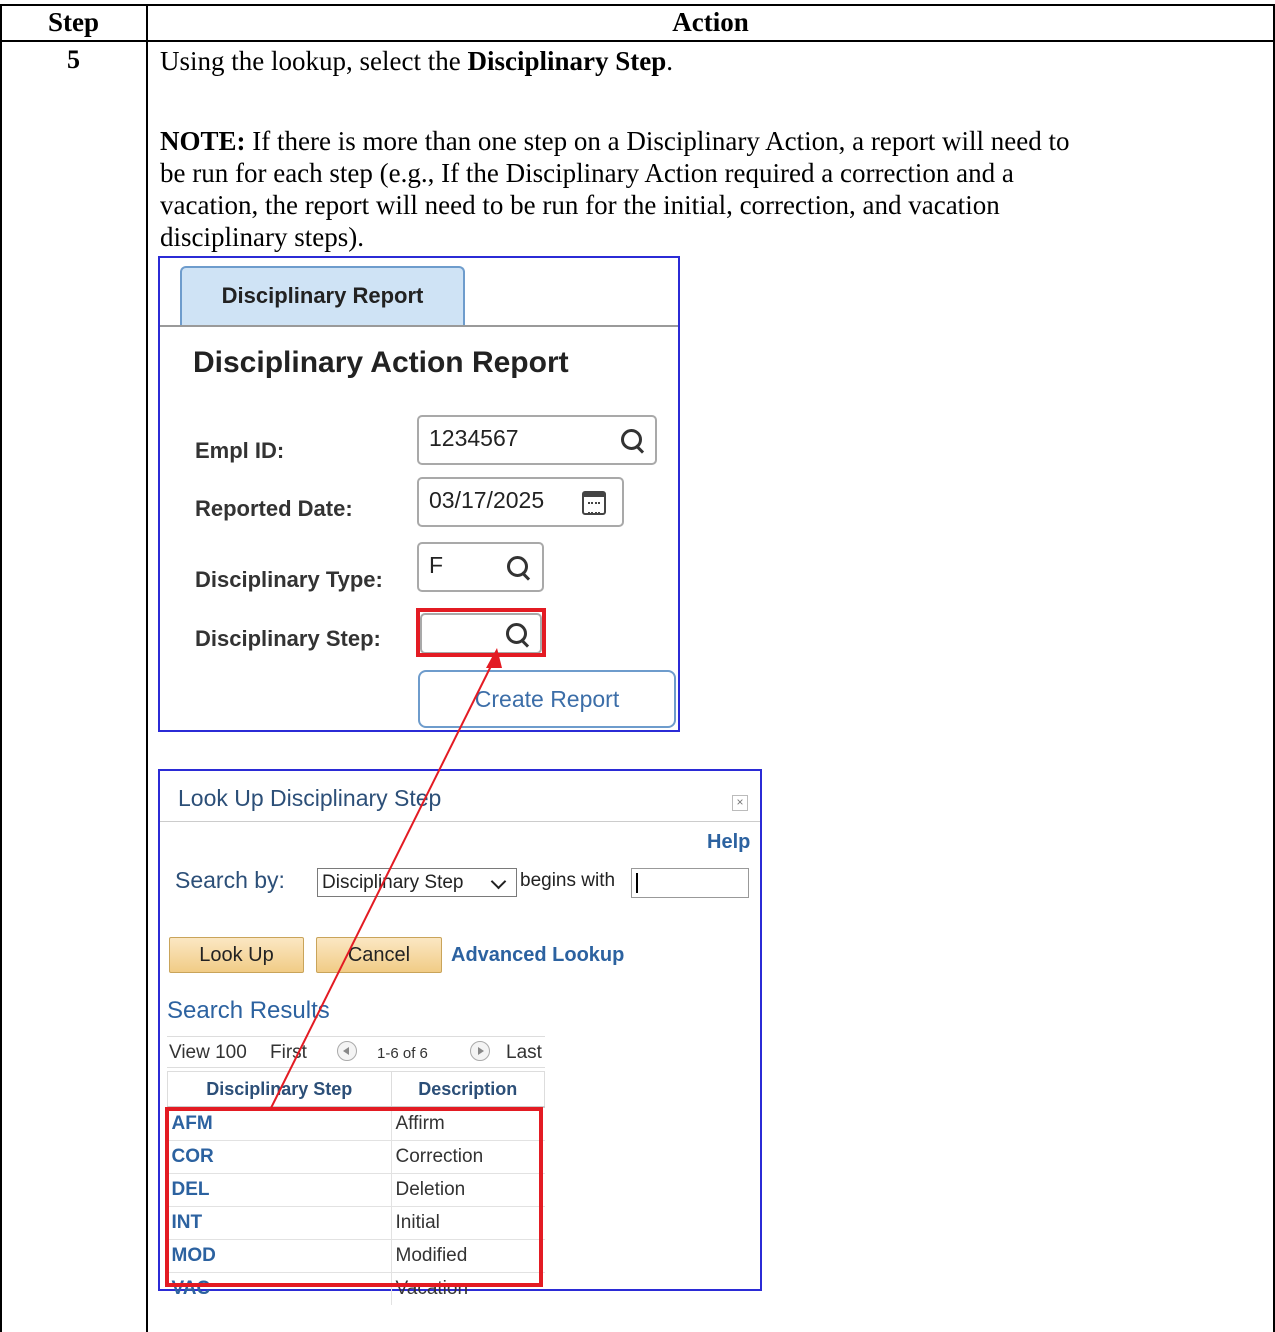  What do you see at coordinates (1, 668) in the screenshot?
I see `table-left-border` at bounding box center [1, 668].